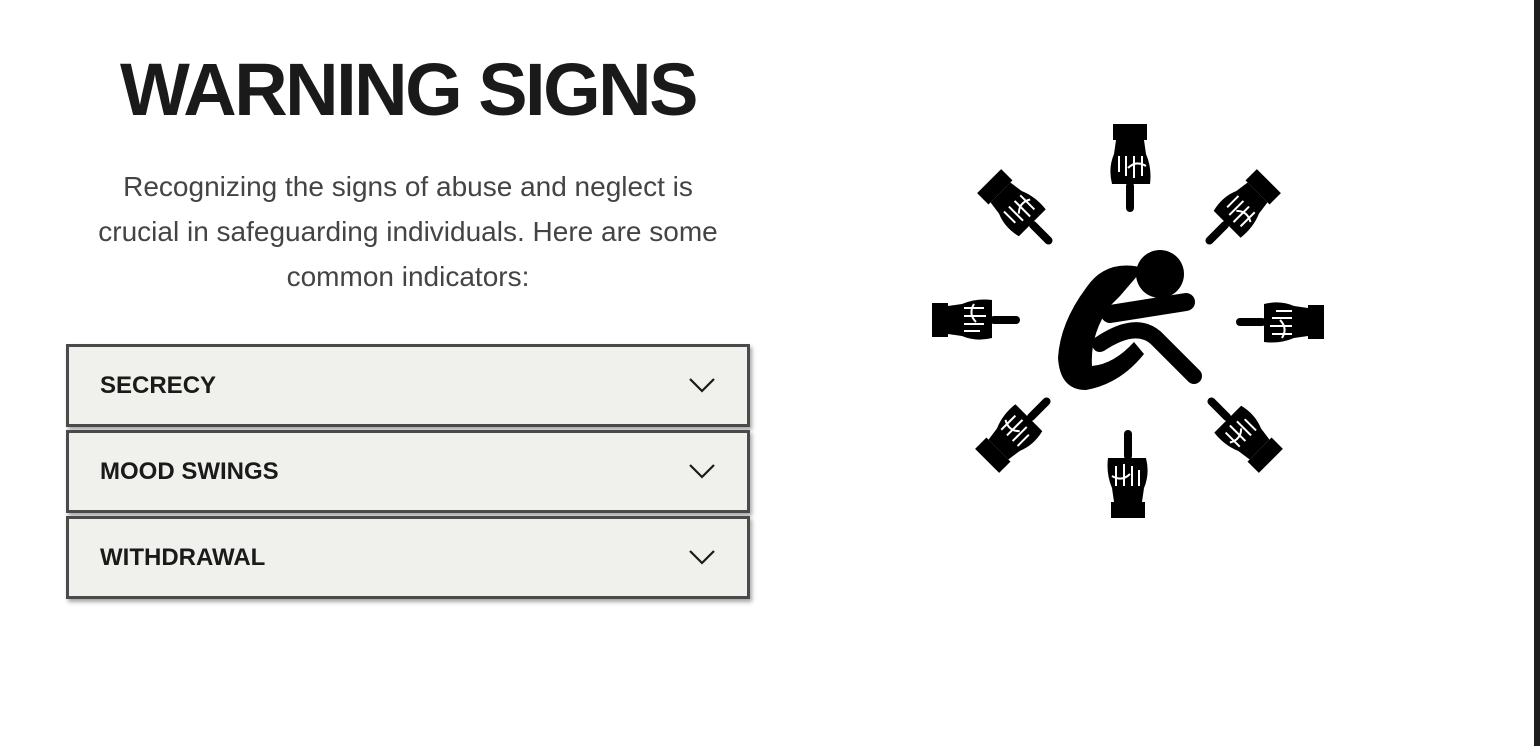 The image size is (1540, 746). I want to click on pointing-hand-bottom-icon, so click(1127, 474).